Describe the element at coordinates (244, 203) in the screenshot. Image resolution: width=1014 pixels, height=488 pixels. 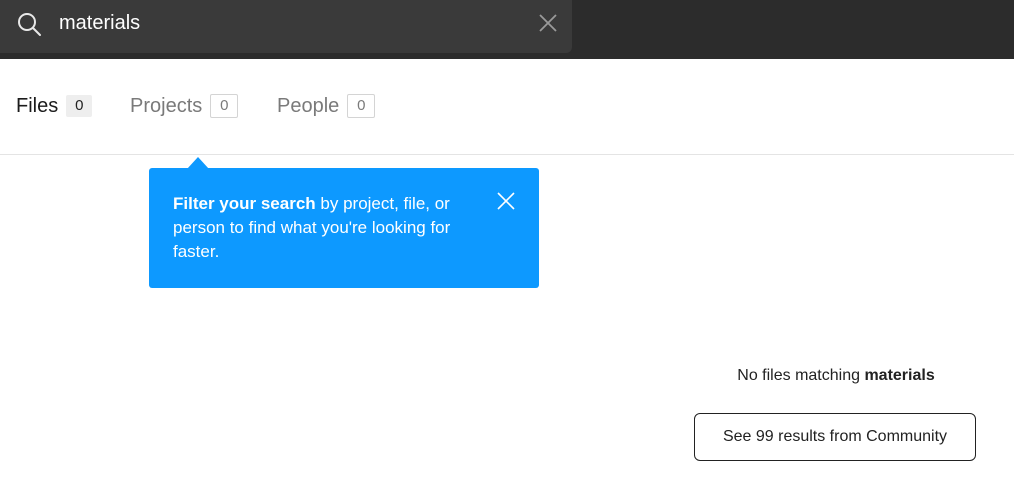
I see `tooltip-bold-text: Filter your search` at that location.